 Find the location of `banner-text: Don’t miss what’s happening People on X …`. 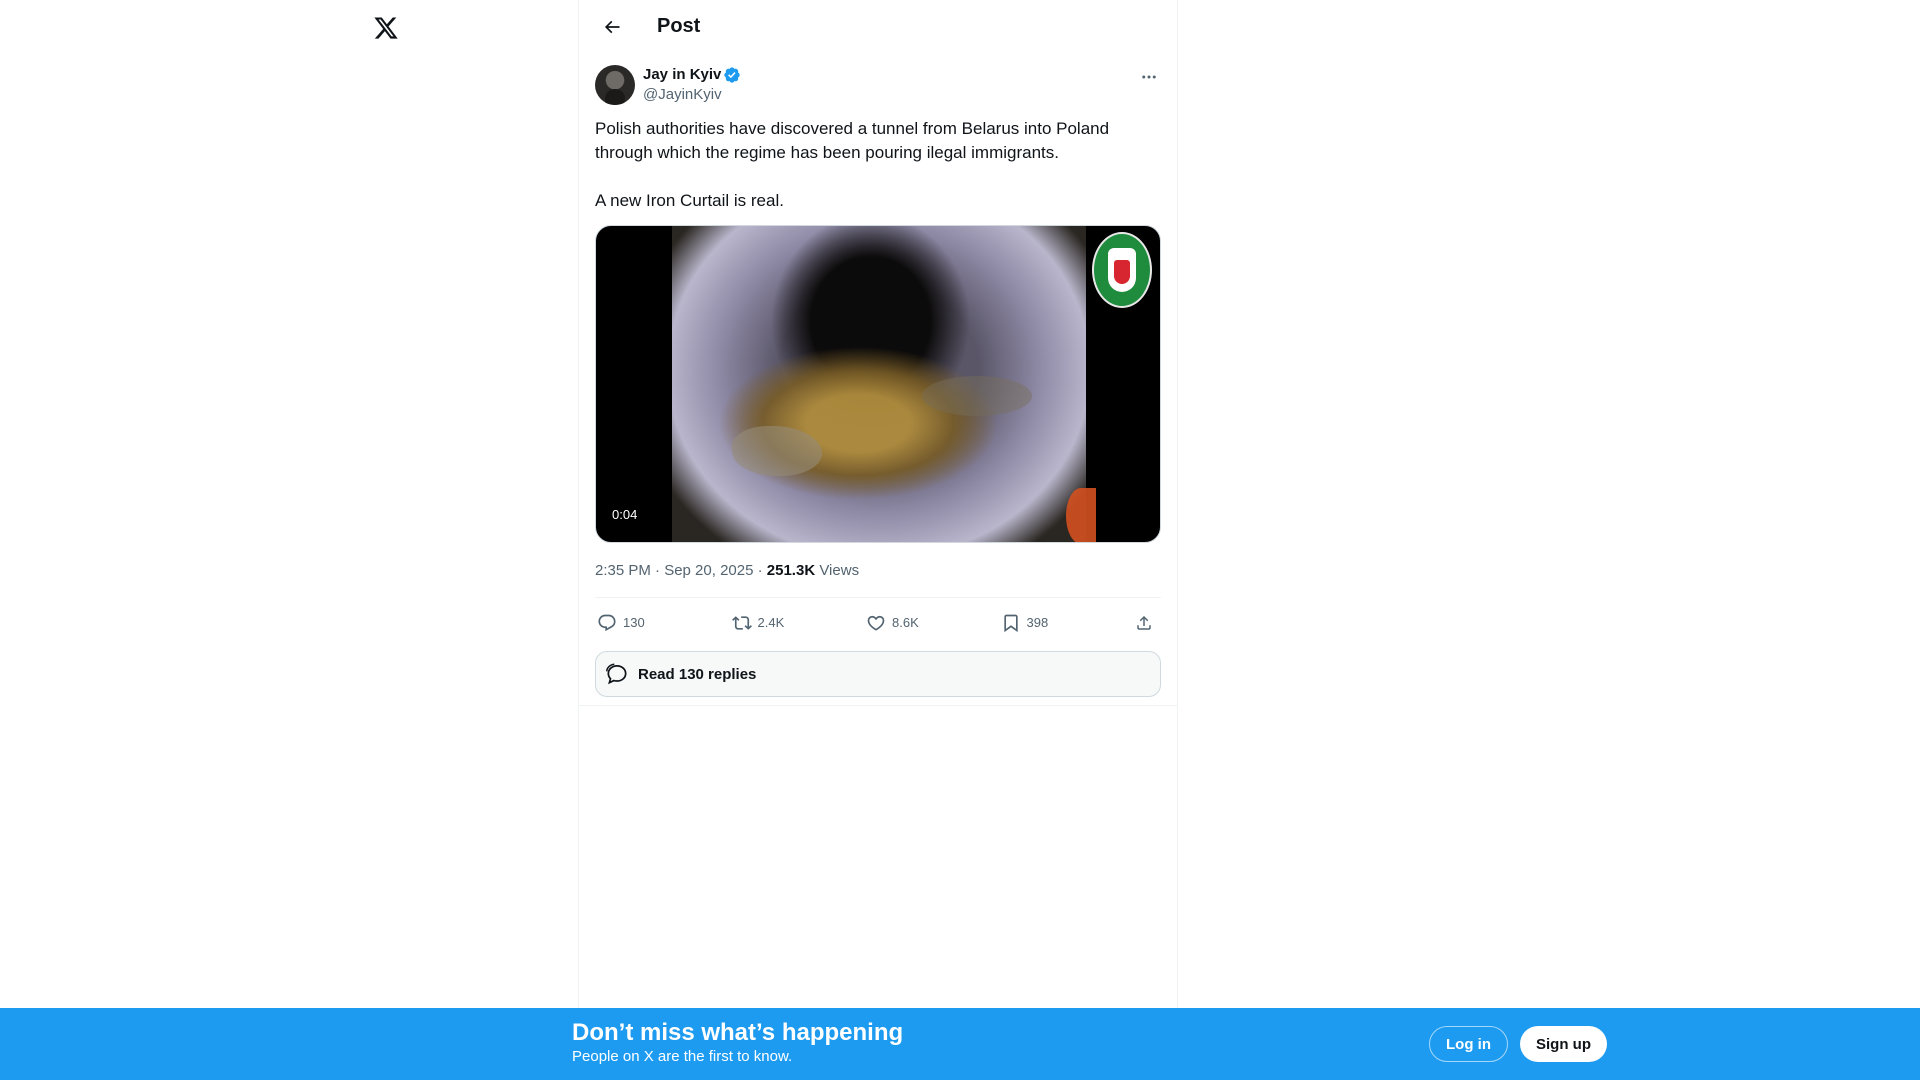

banner-text: Don’t miss what’s happening People on X … is located at coordinates (737, 1043).